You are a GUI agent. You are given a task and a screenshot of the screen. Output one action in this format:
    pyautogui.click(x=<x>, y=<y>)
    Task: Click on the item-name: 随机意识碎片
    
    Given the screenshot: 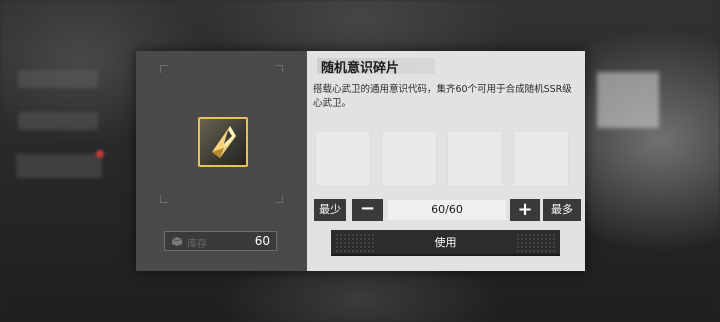 What is the action you would take?
    pyautogui.click(x=360, y=68)
    